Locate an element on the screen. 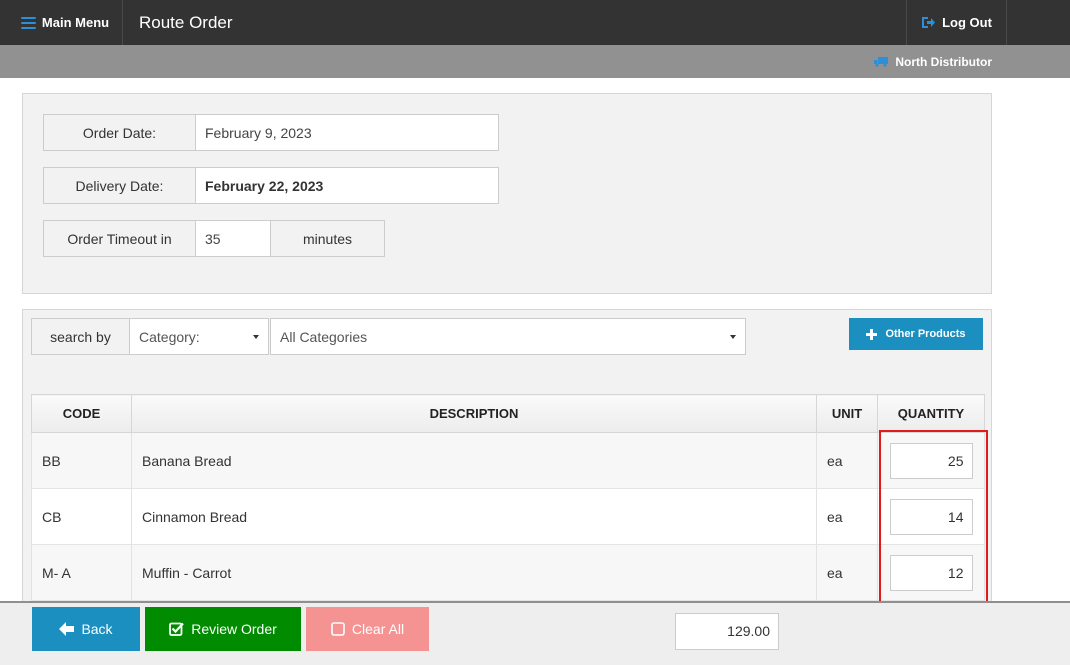 Image resolution: width=1070 pixels, height=665 pixels. order-timeout-group: Order Timeout in 35 minutes is located at coordinates (214, 238).